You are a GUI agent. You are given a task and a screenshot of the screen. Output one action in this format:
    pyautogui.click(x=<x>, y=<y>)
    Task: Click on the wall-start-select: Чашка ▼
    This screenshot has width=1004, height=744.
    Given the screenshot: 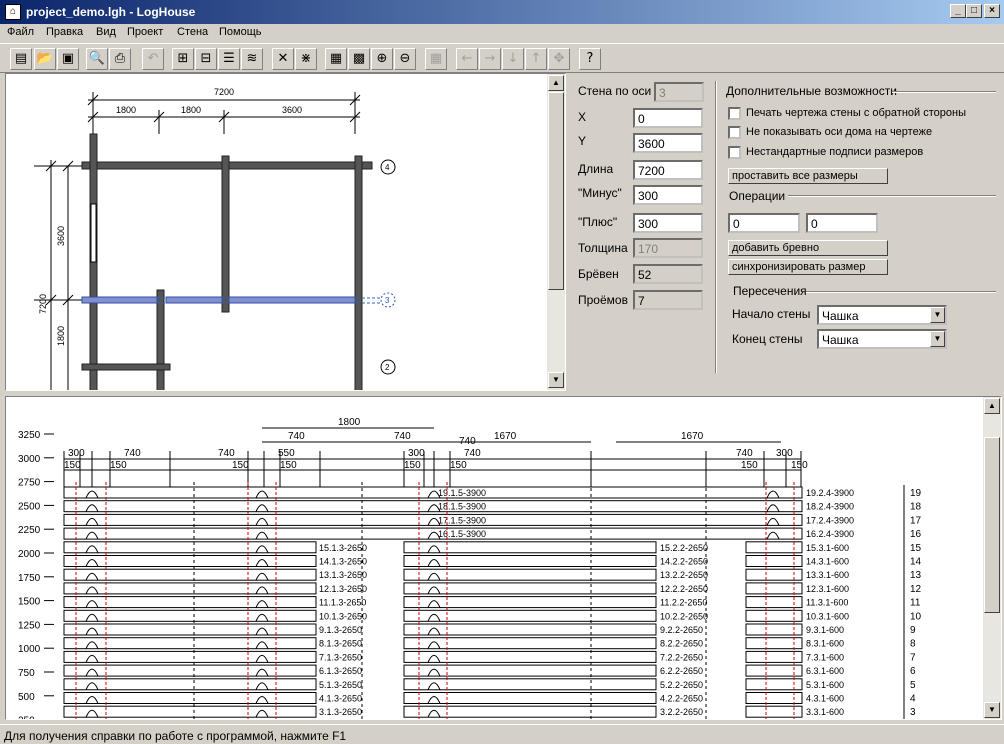 What is the action you would take?
    pyautogui.click(x=882, y=315)
    